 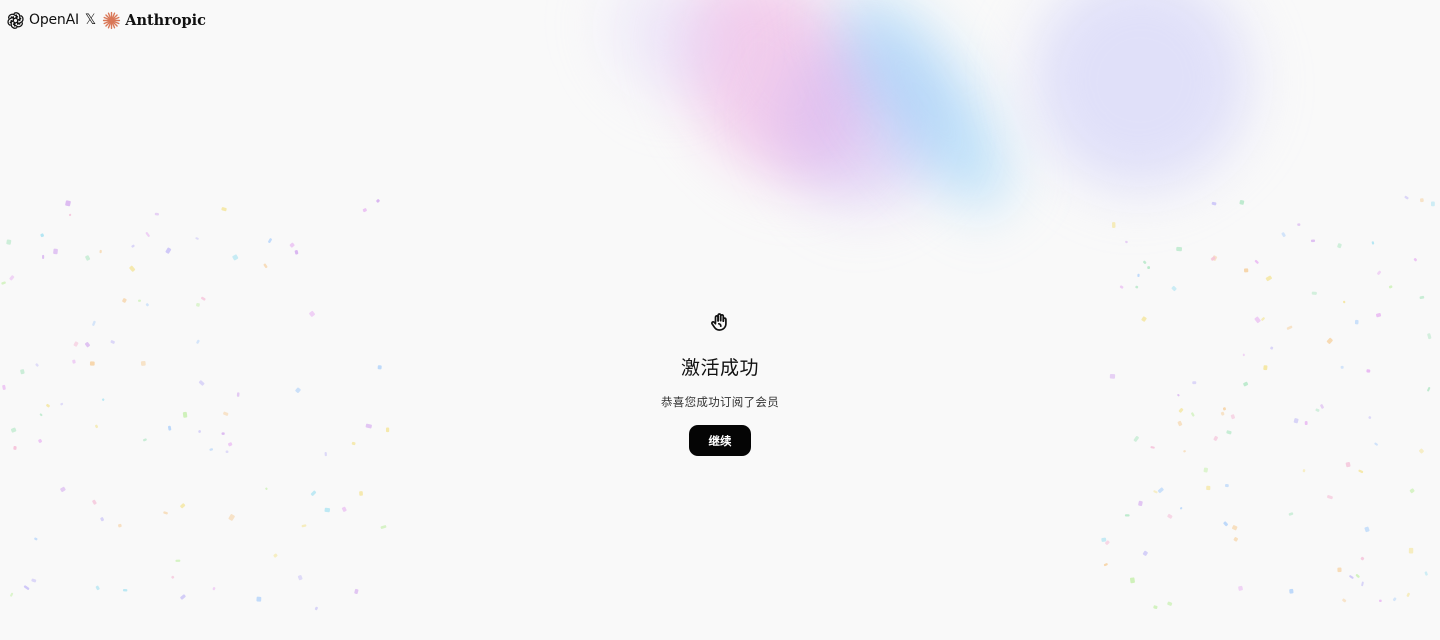 What do you see at coordinates (720, 440) in the screenshot?
I see `continue-button: 继续` at bounding box center [720, 440].